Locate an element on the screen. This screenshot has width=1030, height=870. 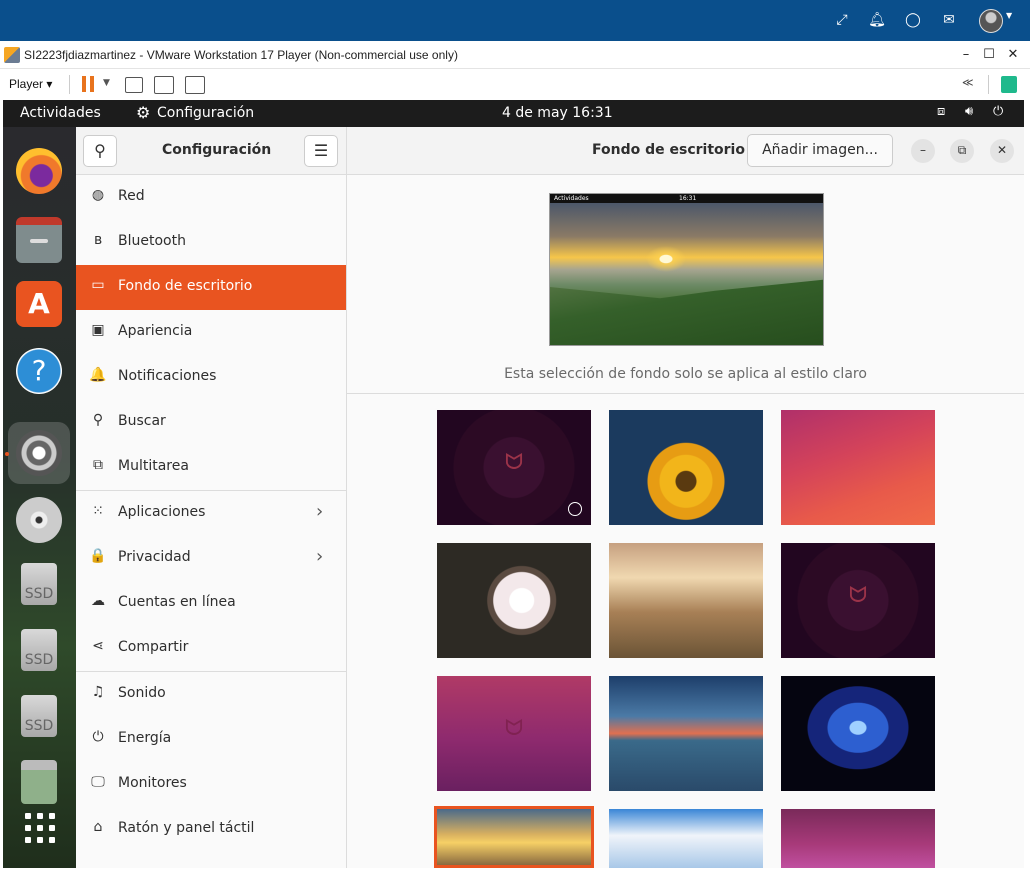
trash-icon is located at coordinates (39, 782).